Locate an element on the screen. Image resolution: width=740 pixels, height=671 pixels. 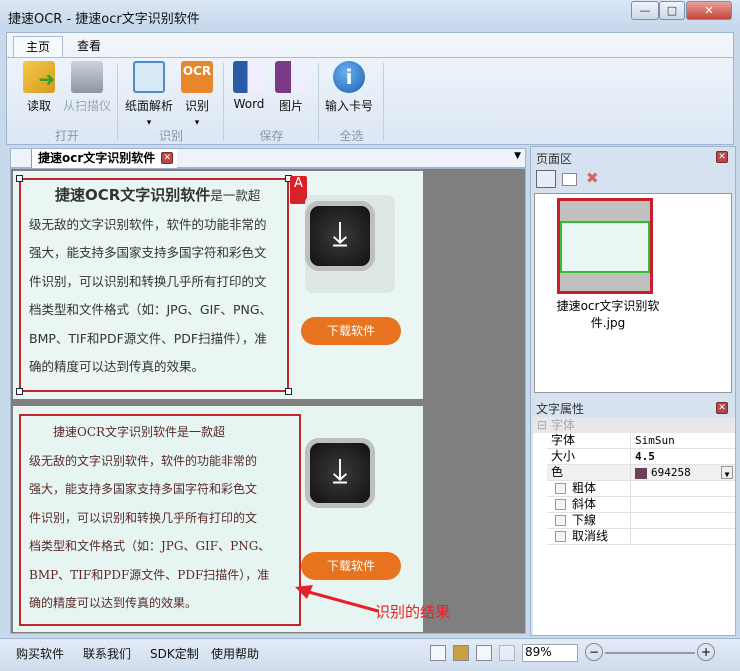
text-props-title: 文字属性 is located at coordinates (560, 409).